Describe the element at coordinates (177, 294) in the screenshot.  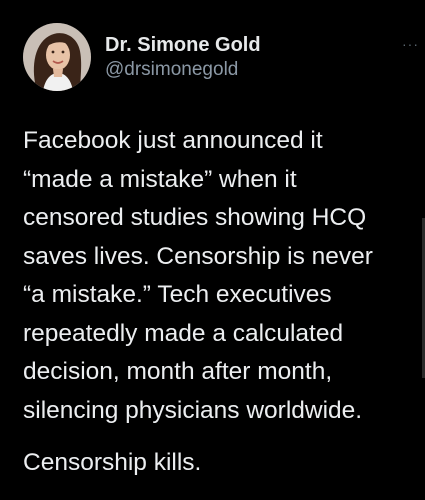
I see `tweet-body-line: “a mistake.” Tech executives` at that location.